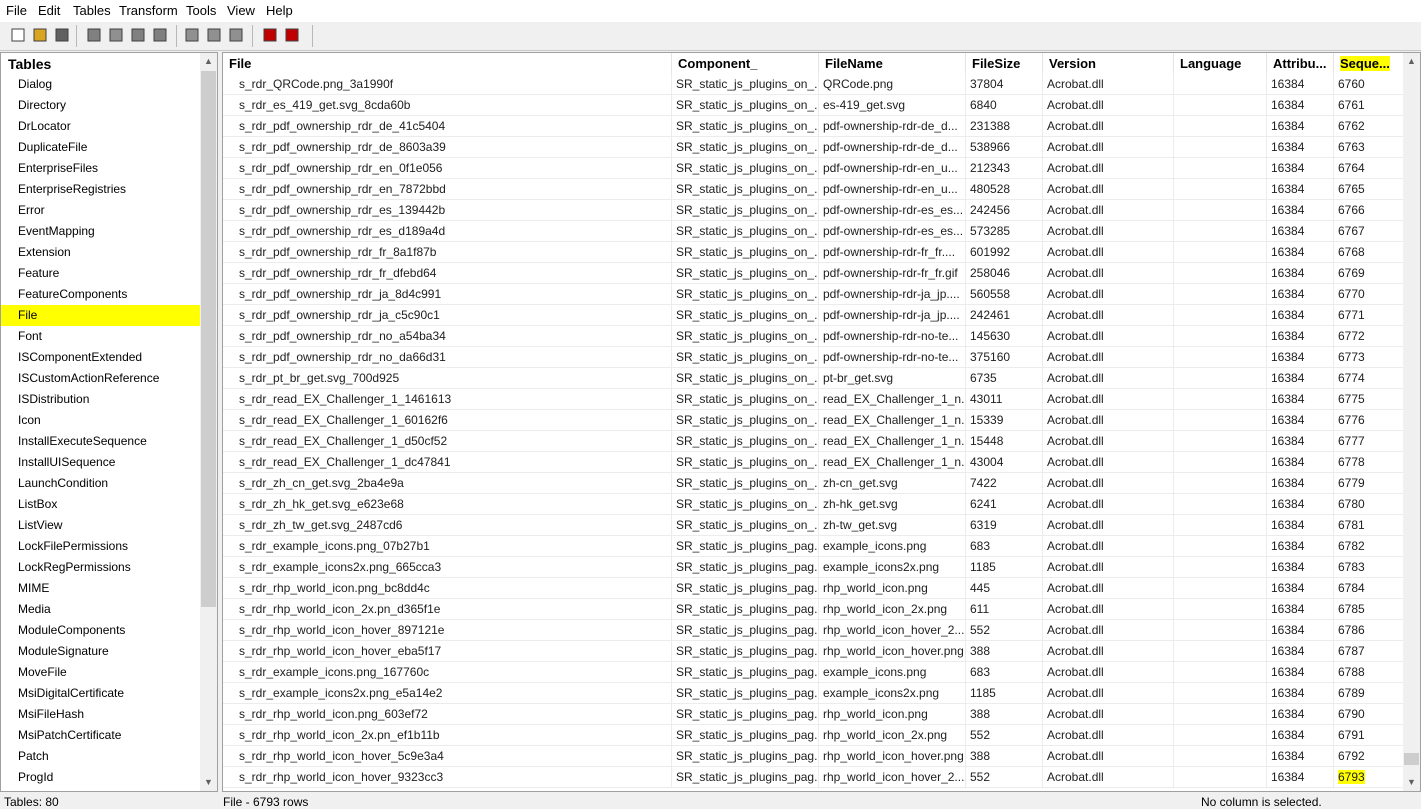 The height and width of the screenshot is (809, 1421). I want to click on table-cell: 6782, so click(1369, 546).